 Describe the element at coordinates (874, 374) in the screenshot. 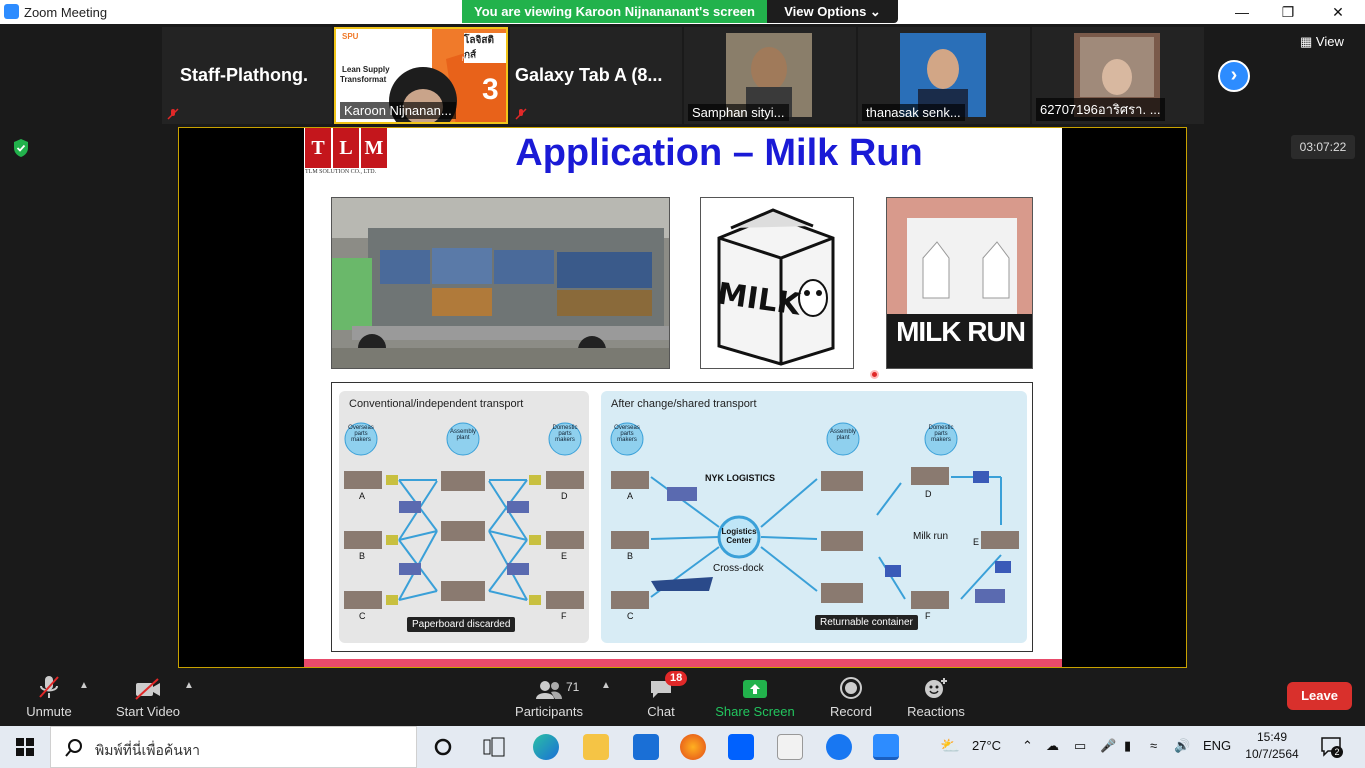

I see `laser-pointer` at that location.